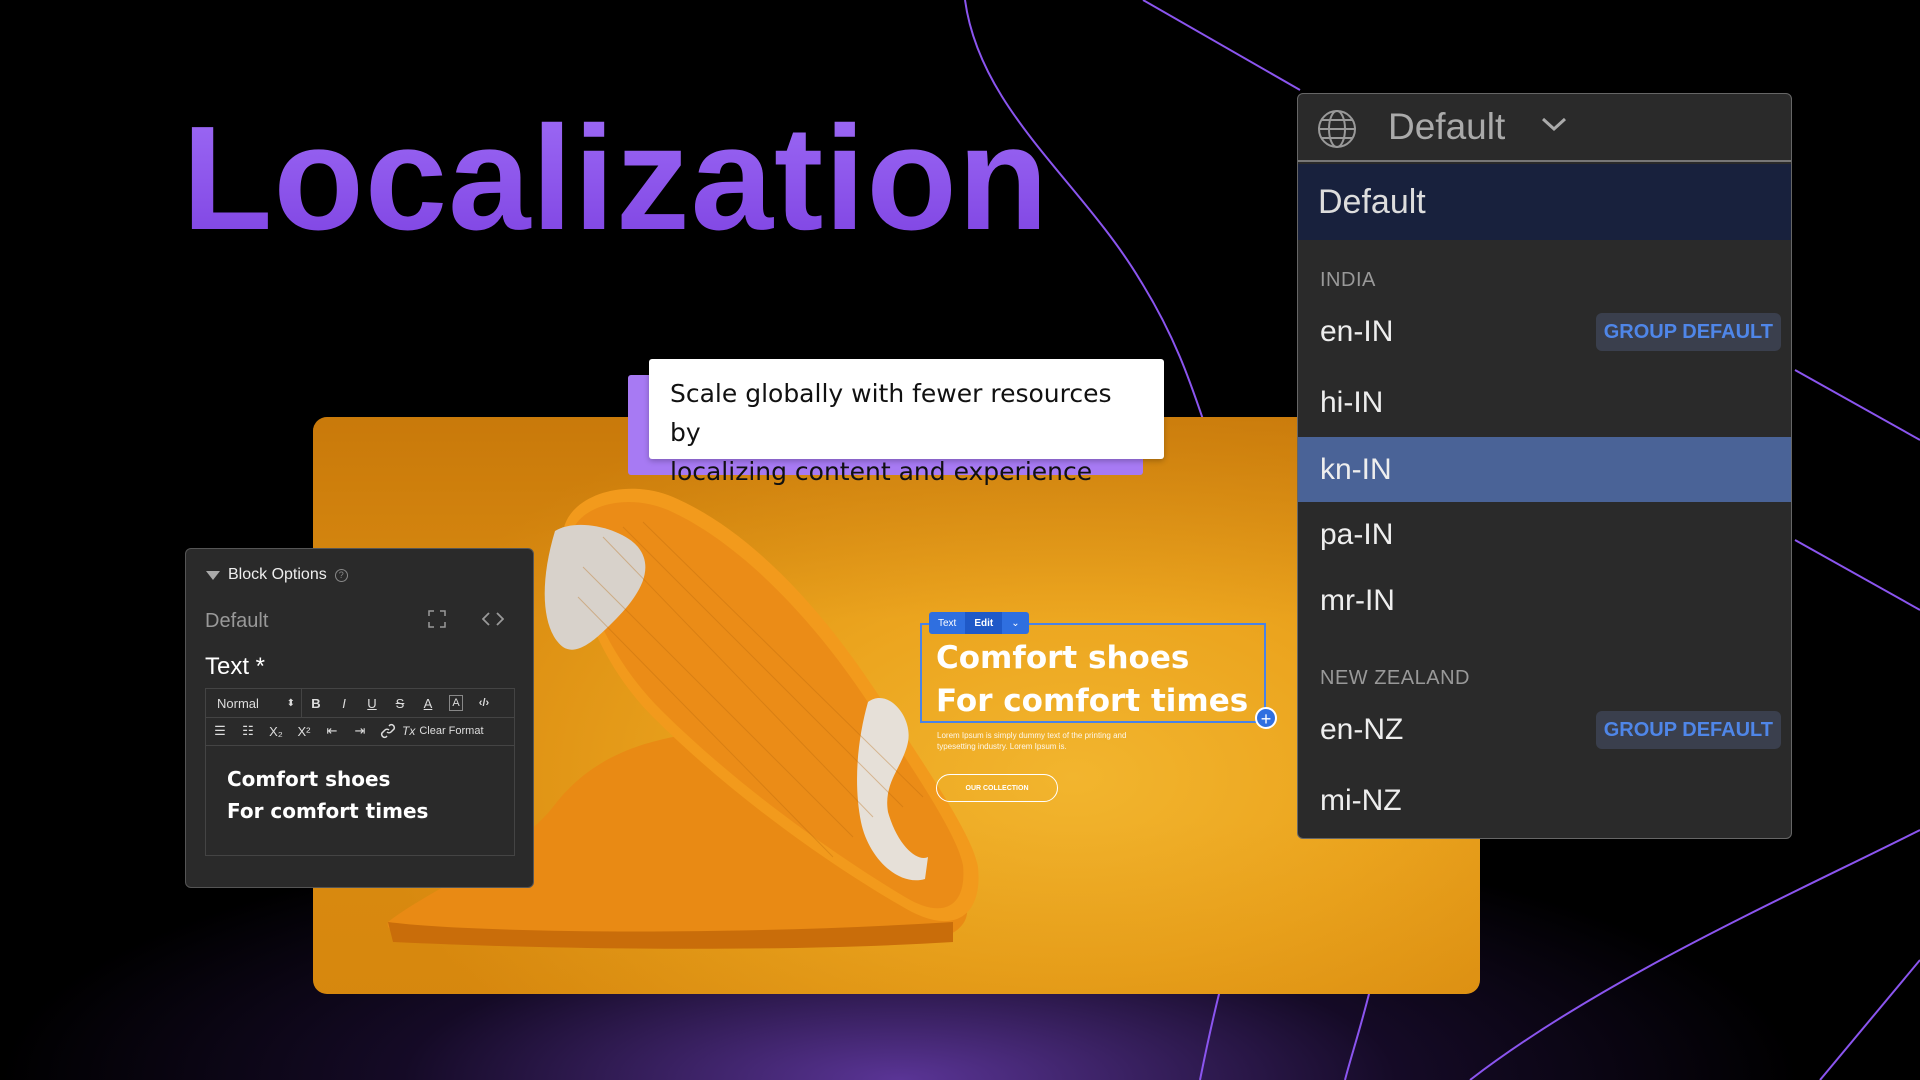  What do you see at coordinates (484, 703) in the screenshot?
I see `code-view-button: ‹/›` at bounding box center [484, 703].